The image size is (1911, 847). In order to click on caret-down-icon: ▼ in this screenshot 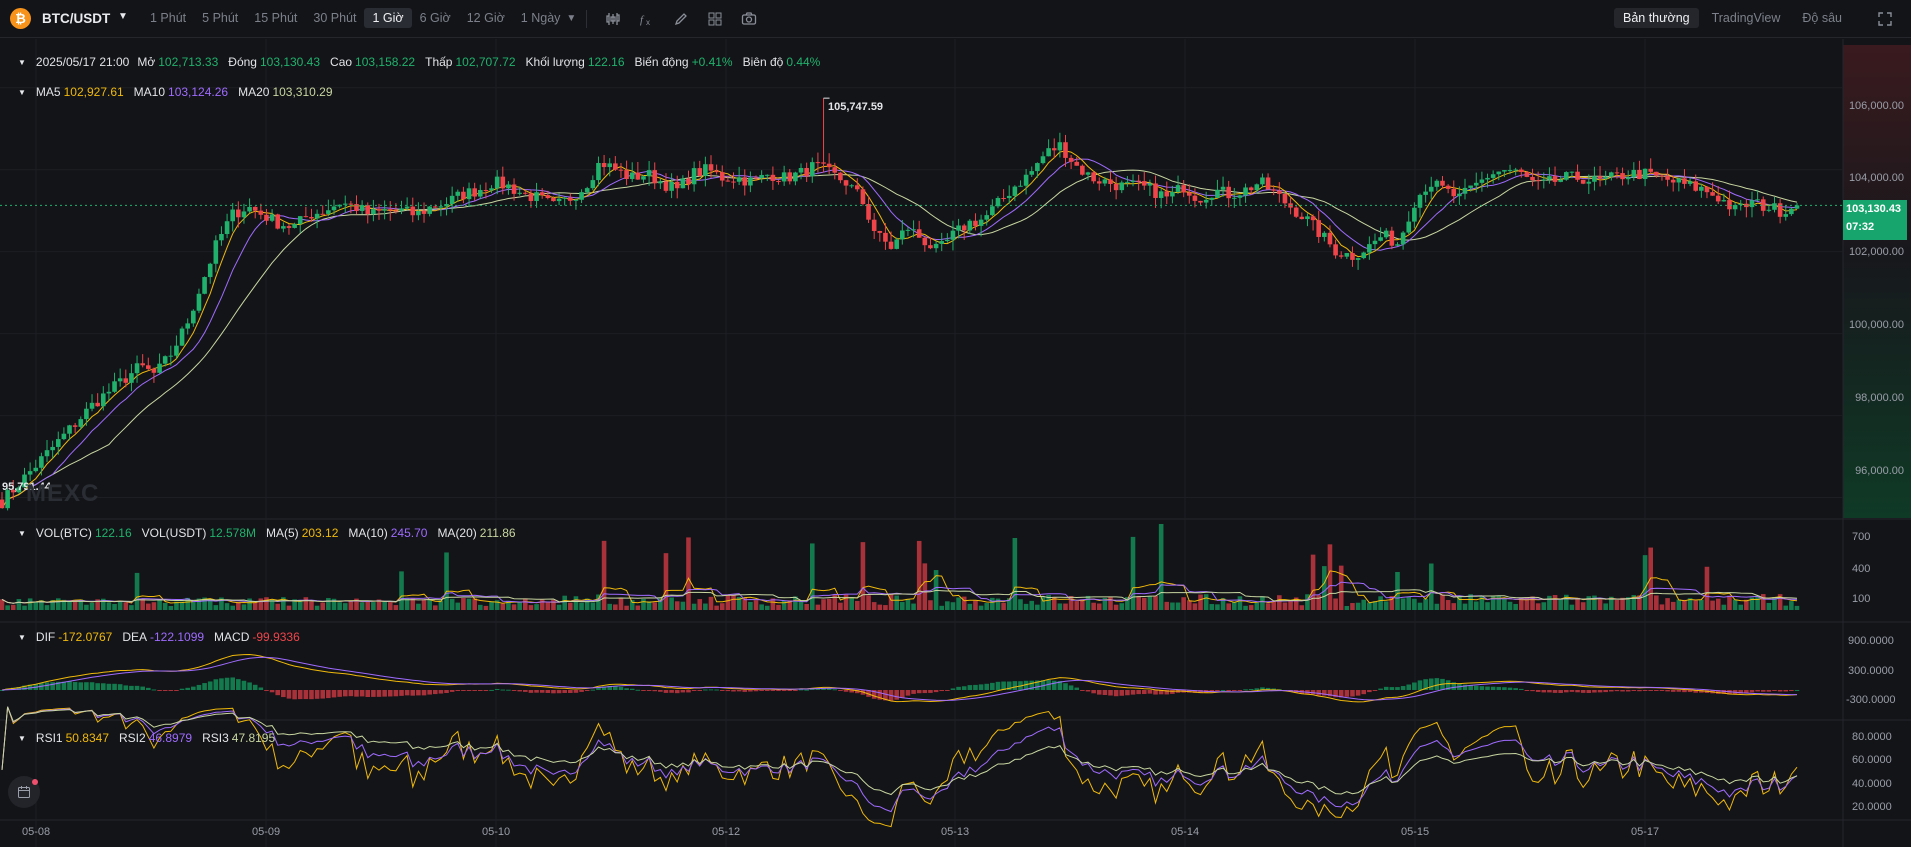, I will do `click(123, 16)`.